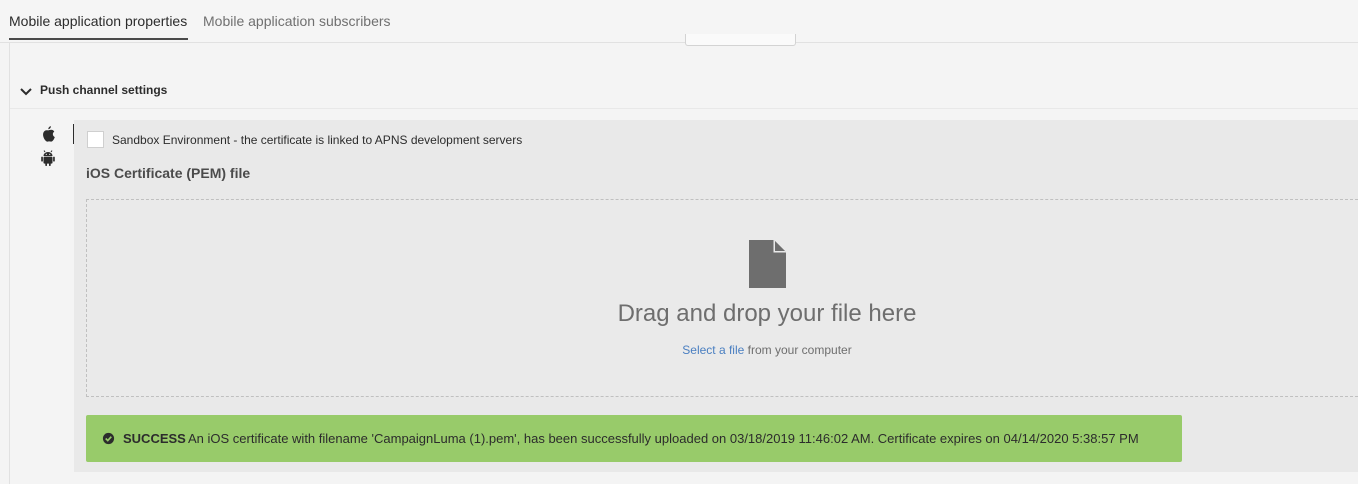  I want to click on chevron-down-icon, so click(26, 93).